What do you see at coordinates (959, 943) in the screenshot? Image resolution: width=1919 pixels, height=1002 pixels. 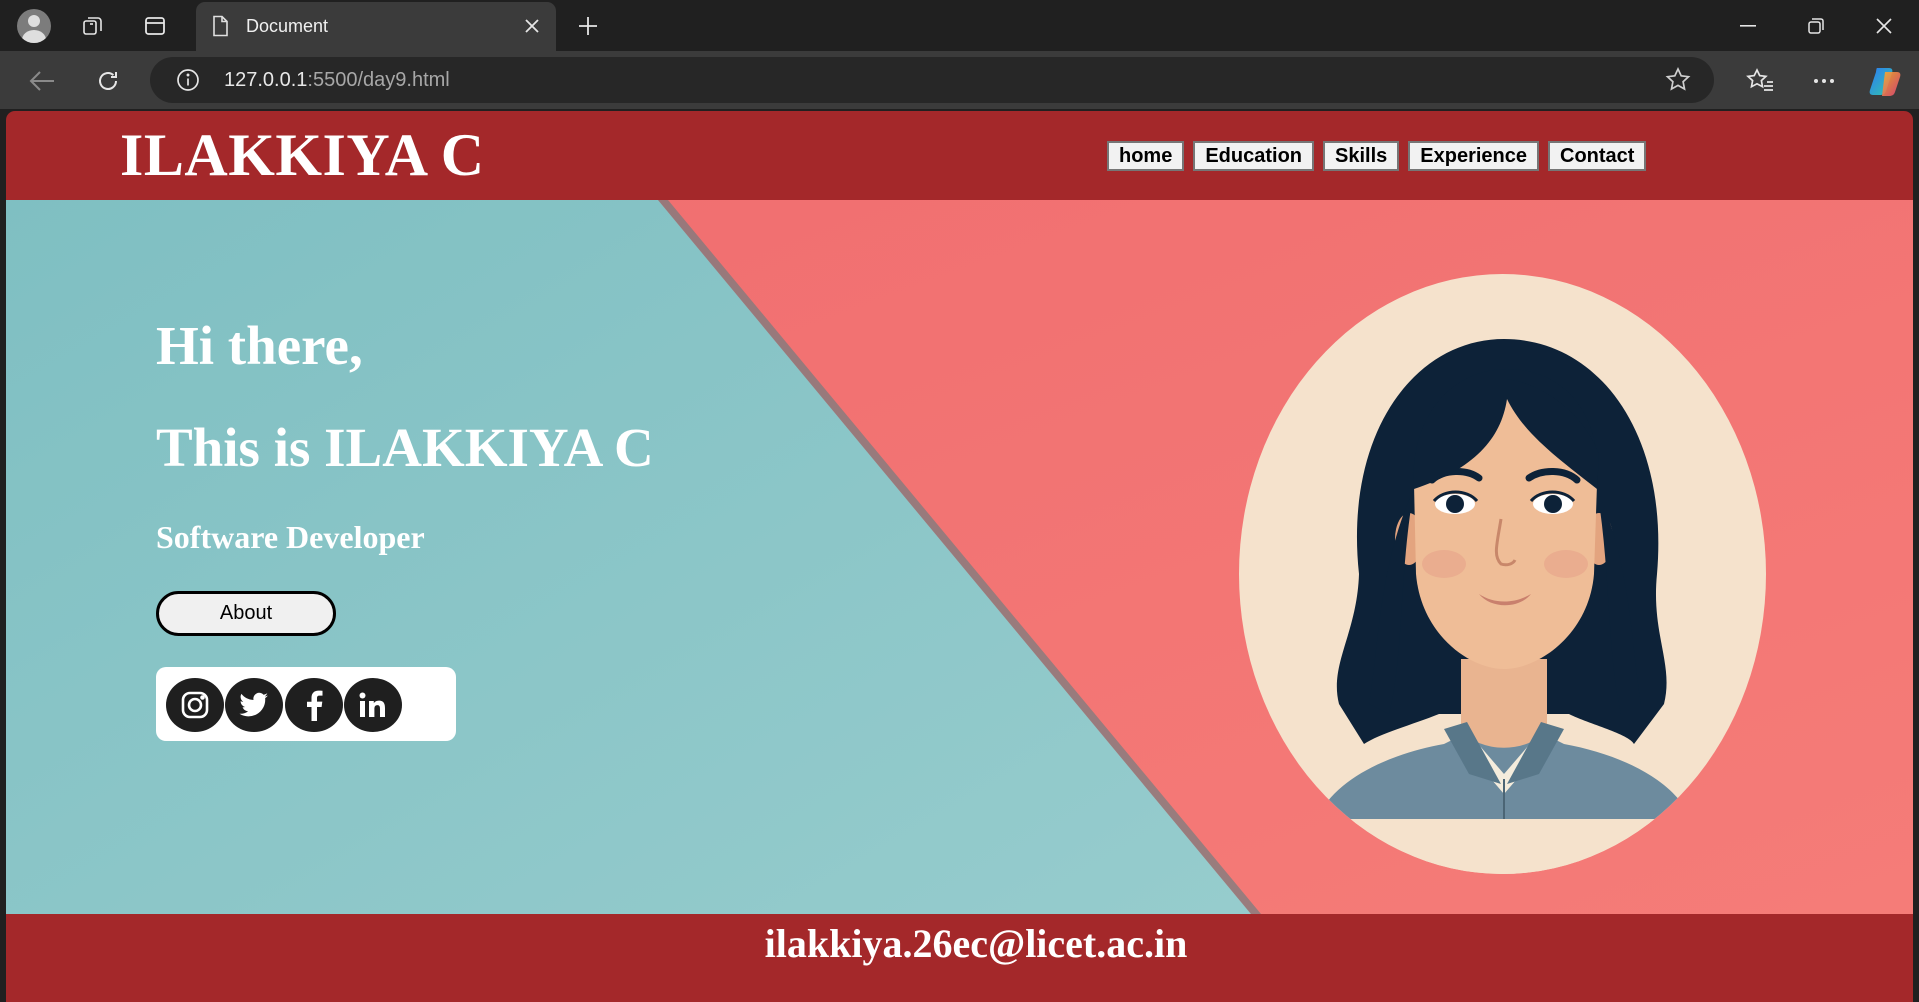 I see `footer-email: ilakkiya.26ec@licet.ac.in` at bounding box center [959, 943].